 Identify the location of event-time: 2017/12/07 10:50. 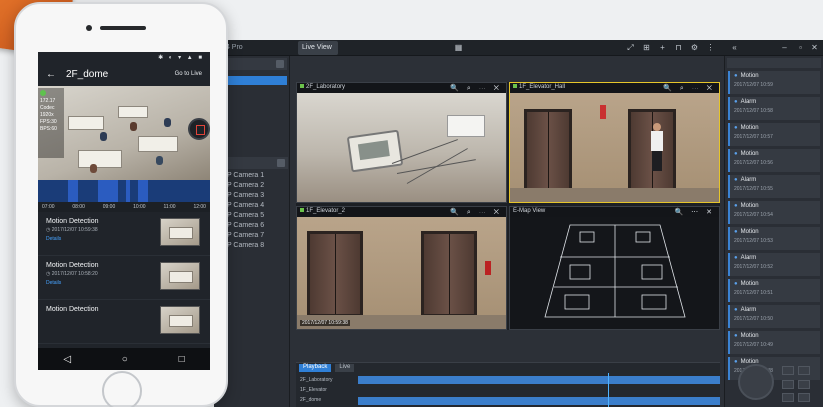
(753, 319).